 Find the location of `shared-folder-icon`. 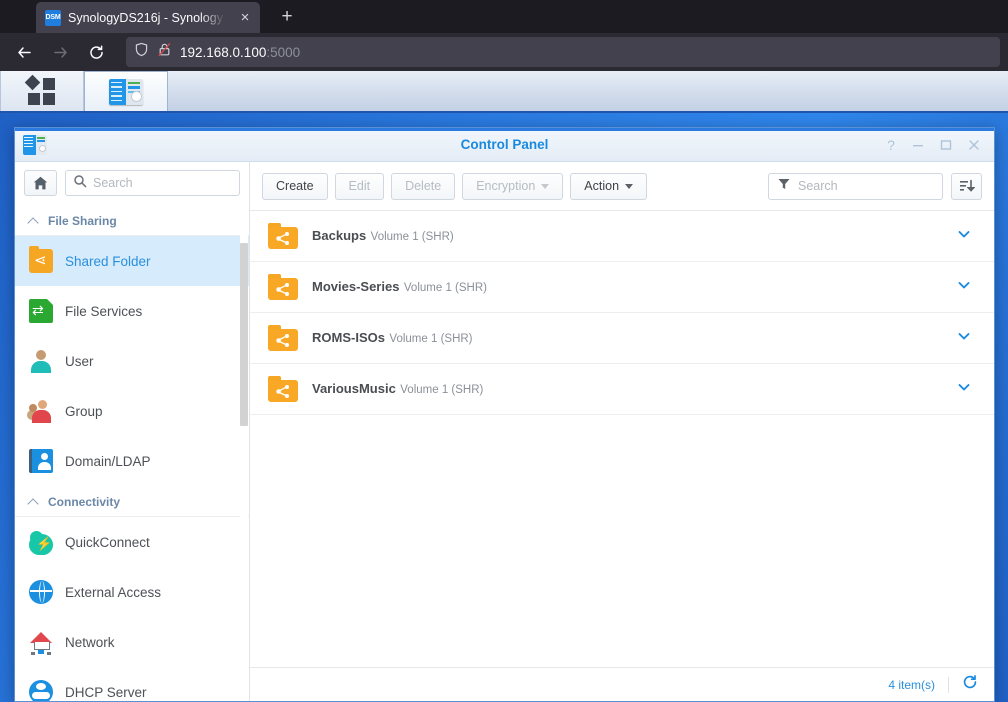

shared-folder-icon is located at coordinates (41, 259).